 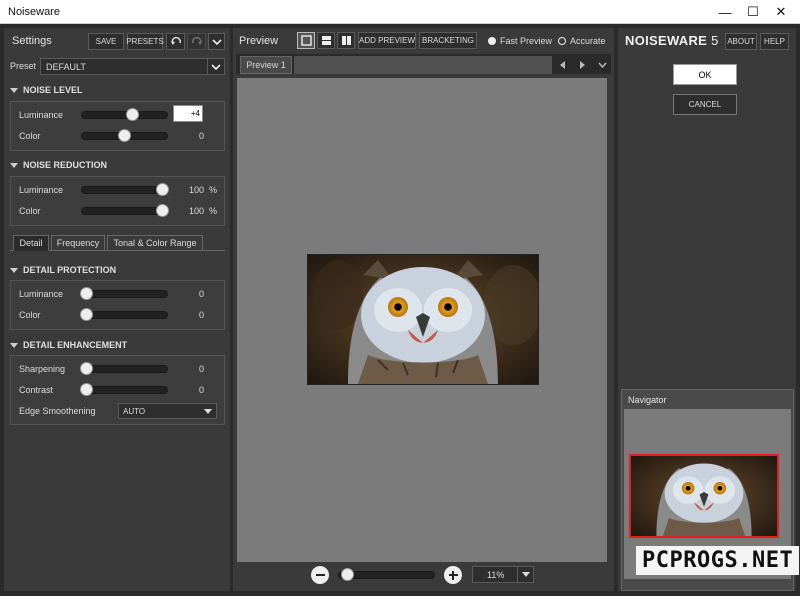 I want to click on undo-icon, so click(x=175, y=40).